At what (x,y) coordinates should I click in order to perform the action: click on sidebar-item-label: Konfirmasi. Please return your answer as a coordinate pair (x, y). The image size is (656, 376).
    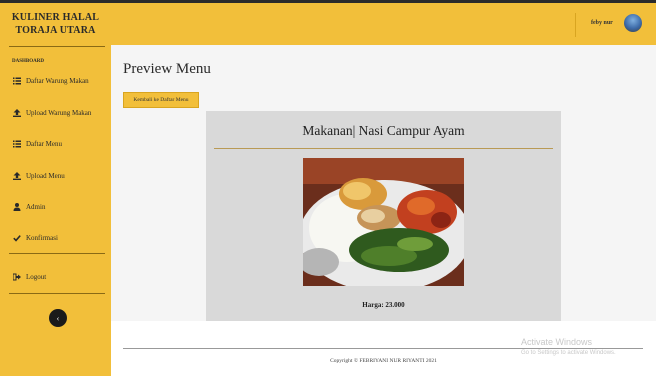
    Looking at the image, I should click on (42, 238).